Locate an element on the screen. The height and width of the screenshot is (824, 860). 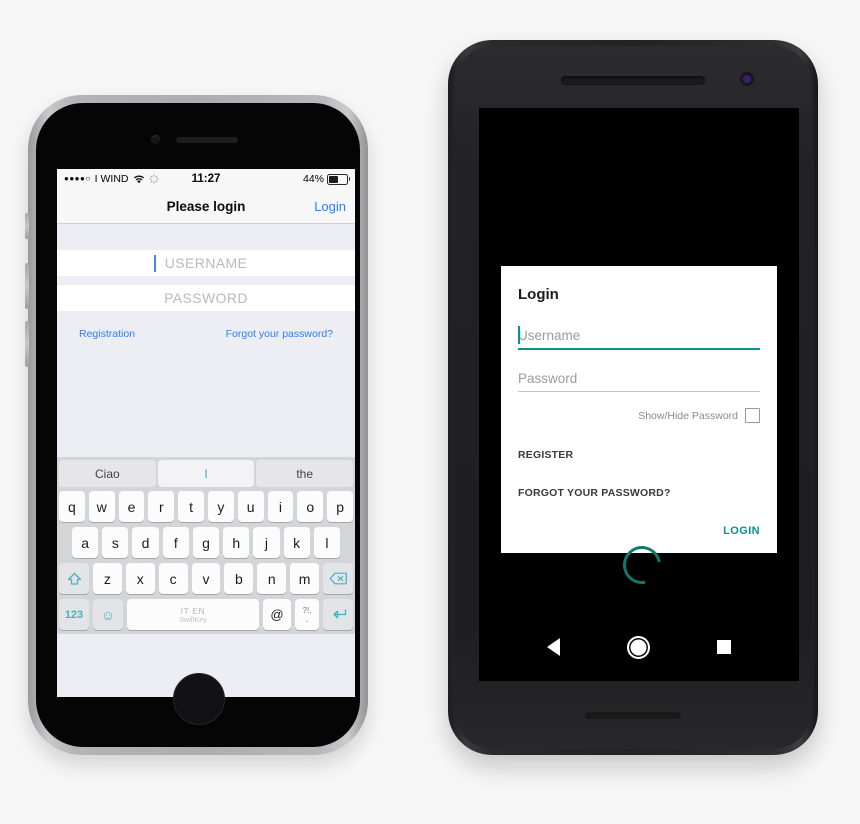
key-d: d is located at coordinates (145, 542).